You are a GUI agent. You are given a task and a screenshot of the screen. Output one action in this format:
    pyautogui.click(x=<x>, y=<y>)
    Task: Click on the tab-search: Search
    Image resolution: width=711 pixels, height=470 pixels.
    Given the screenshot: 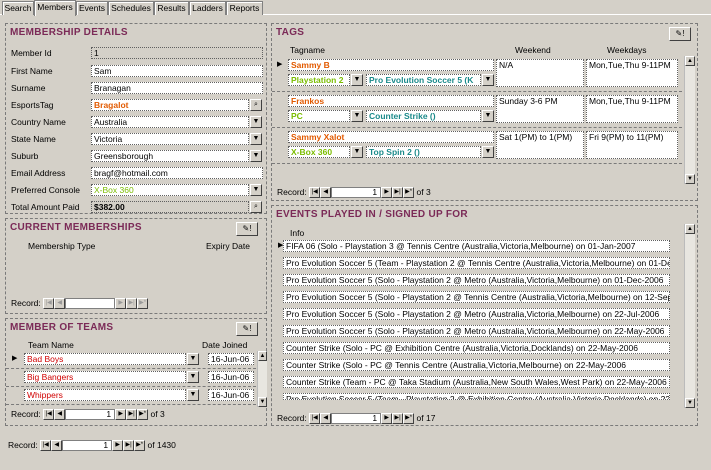 What is the action you would take?
    pyautogui.click(x=18, y=8)
    